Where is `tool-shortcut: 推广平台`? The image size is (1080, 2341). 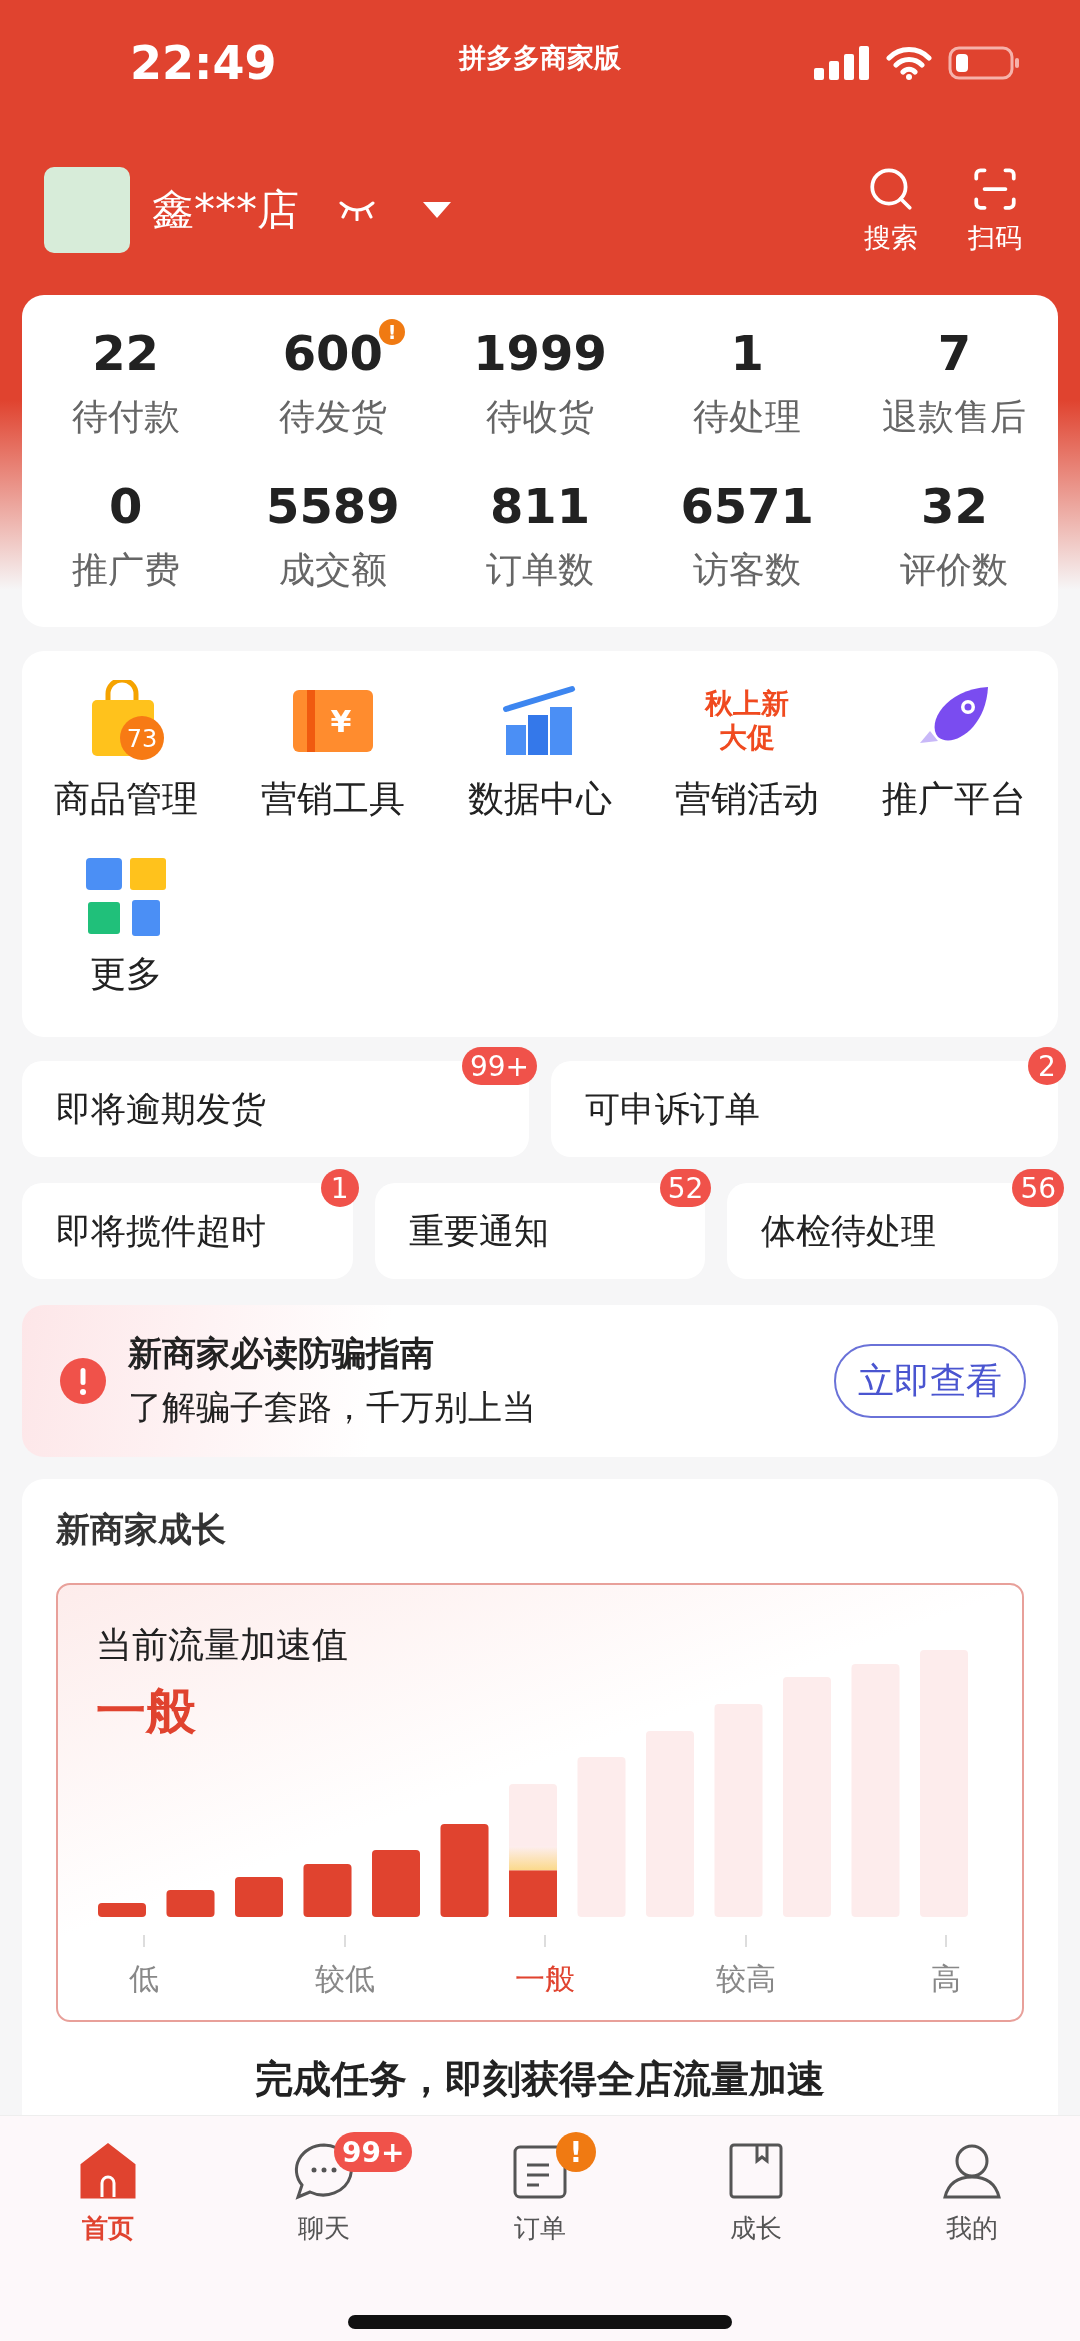 tool-shortcut: 推广平台 is located at coordinates (954, 751).